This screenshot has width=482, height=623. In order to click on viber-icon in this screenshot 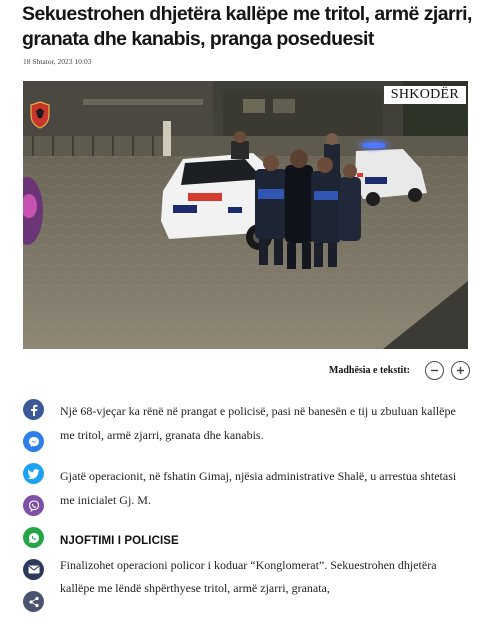, I will do `click(33, 505)`.